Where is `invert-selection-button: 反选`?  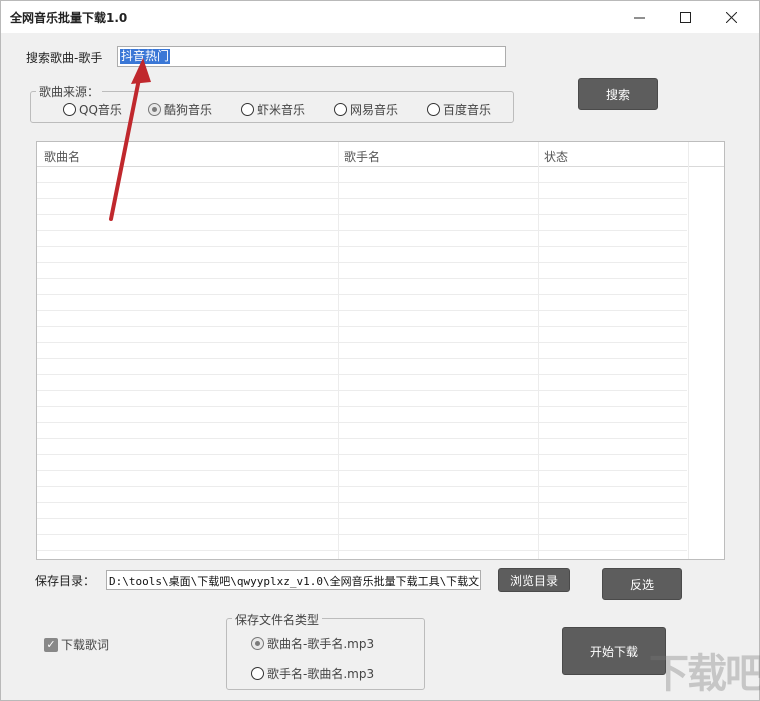 invert-selection-button: 反选 is located at coordinates (642, 584).